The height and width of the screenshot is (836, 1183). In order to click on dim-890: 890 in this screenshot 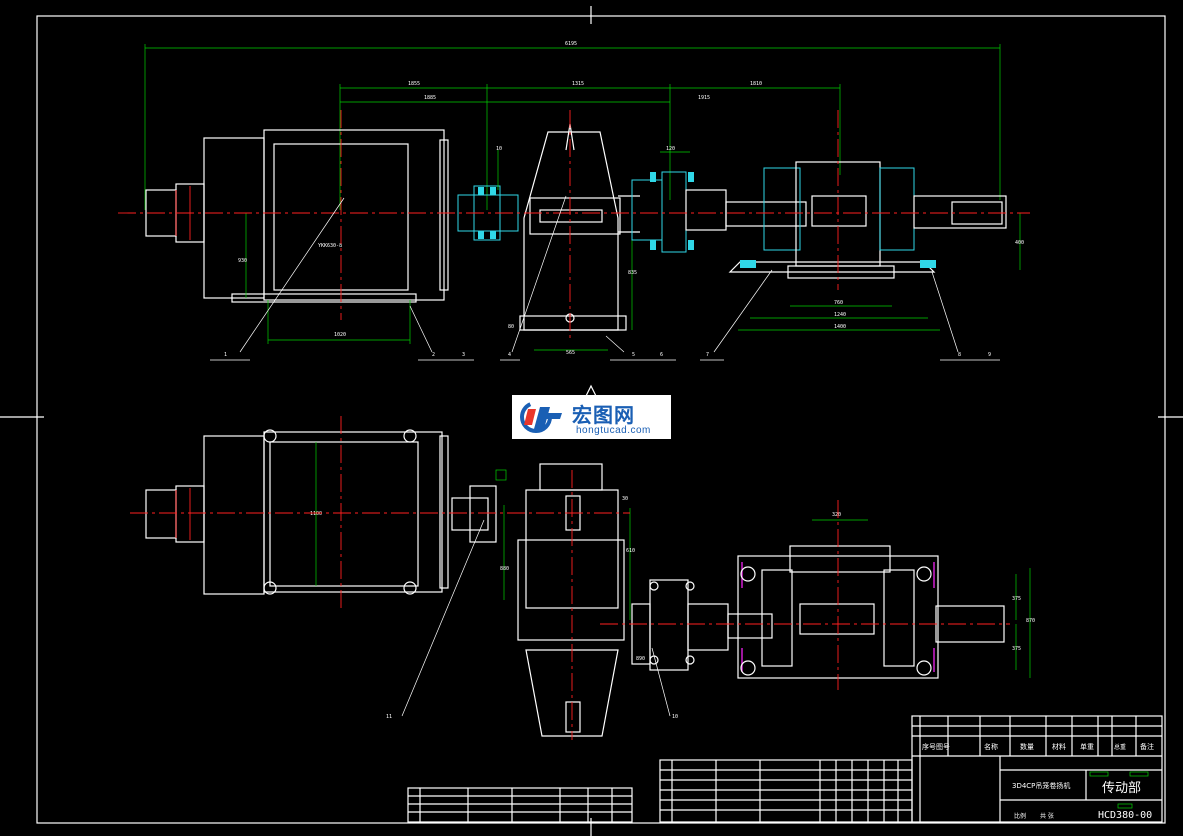, I will do `click(640, 659)`.